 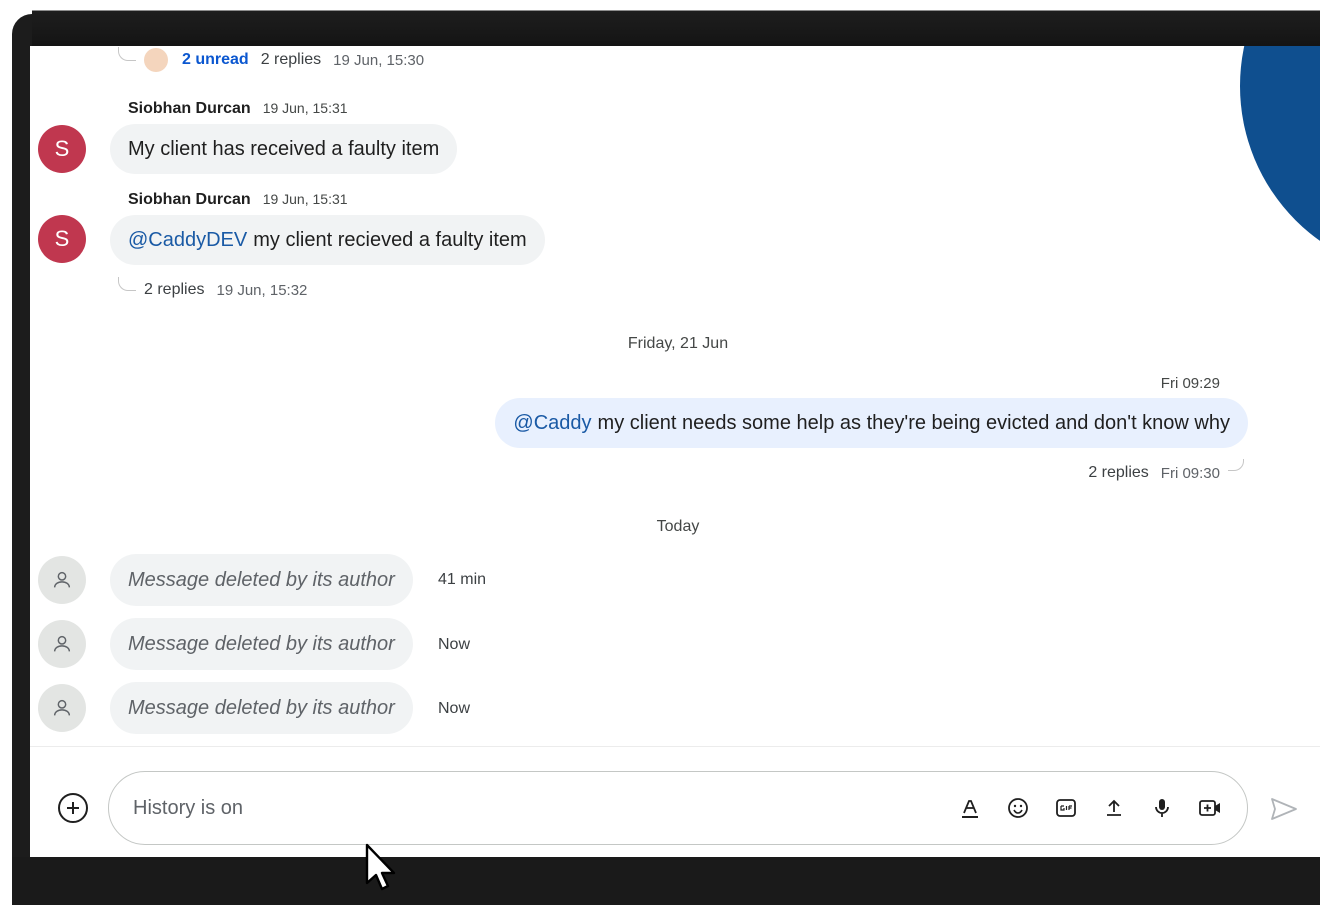 I want to click on video-meeting-icon, so click(x=1210, y=808).